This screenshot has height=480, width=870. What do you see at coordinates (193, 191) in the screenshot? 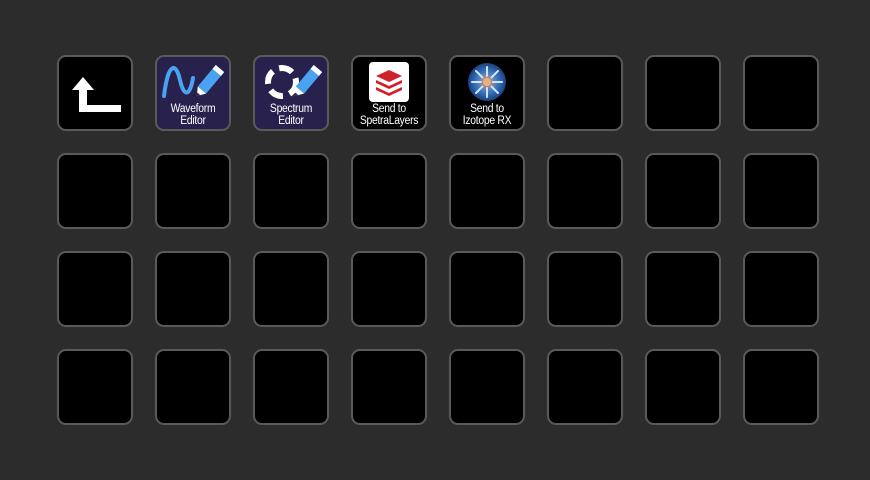
I see `empty-key-r2c2` at bounding box center [193, 191].